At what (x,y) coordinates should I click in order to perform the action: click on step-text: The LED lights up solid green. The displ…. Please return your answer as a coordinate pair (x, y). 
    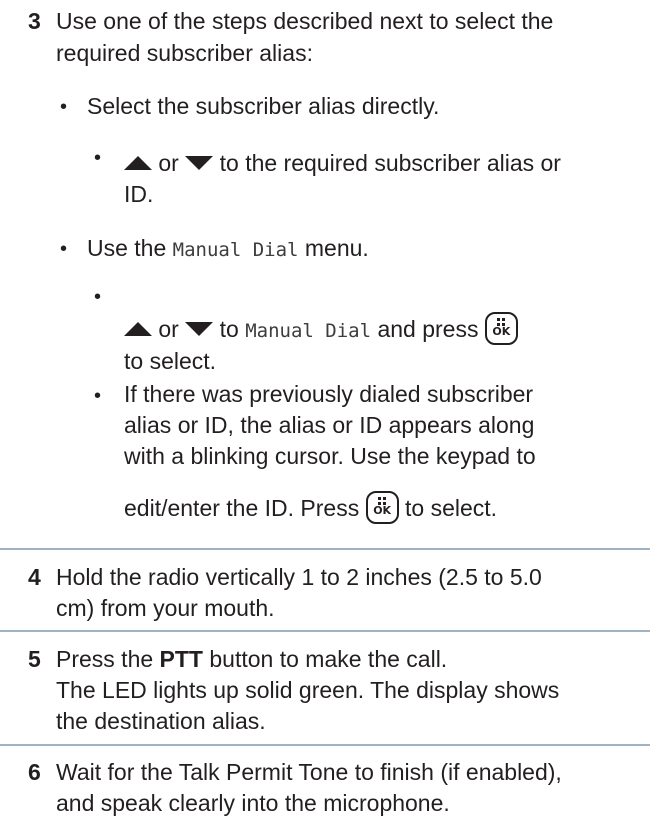
    Looking at the image, I should click on (308, 690).